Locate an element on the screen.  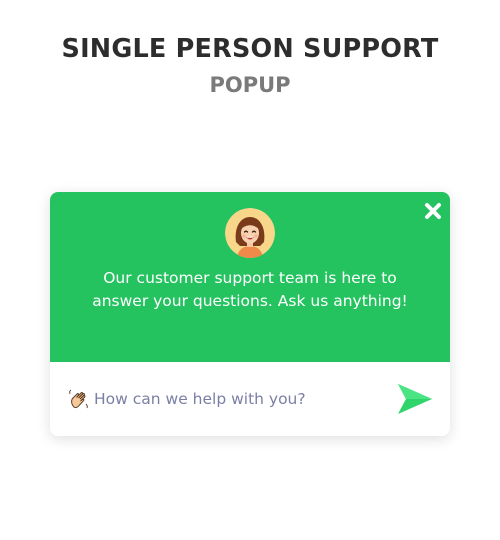
send-button is located at coordinates (415, 399).